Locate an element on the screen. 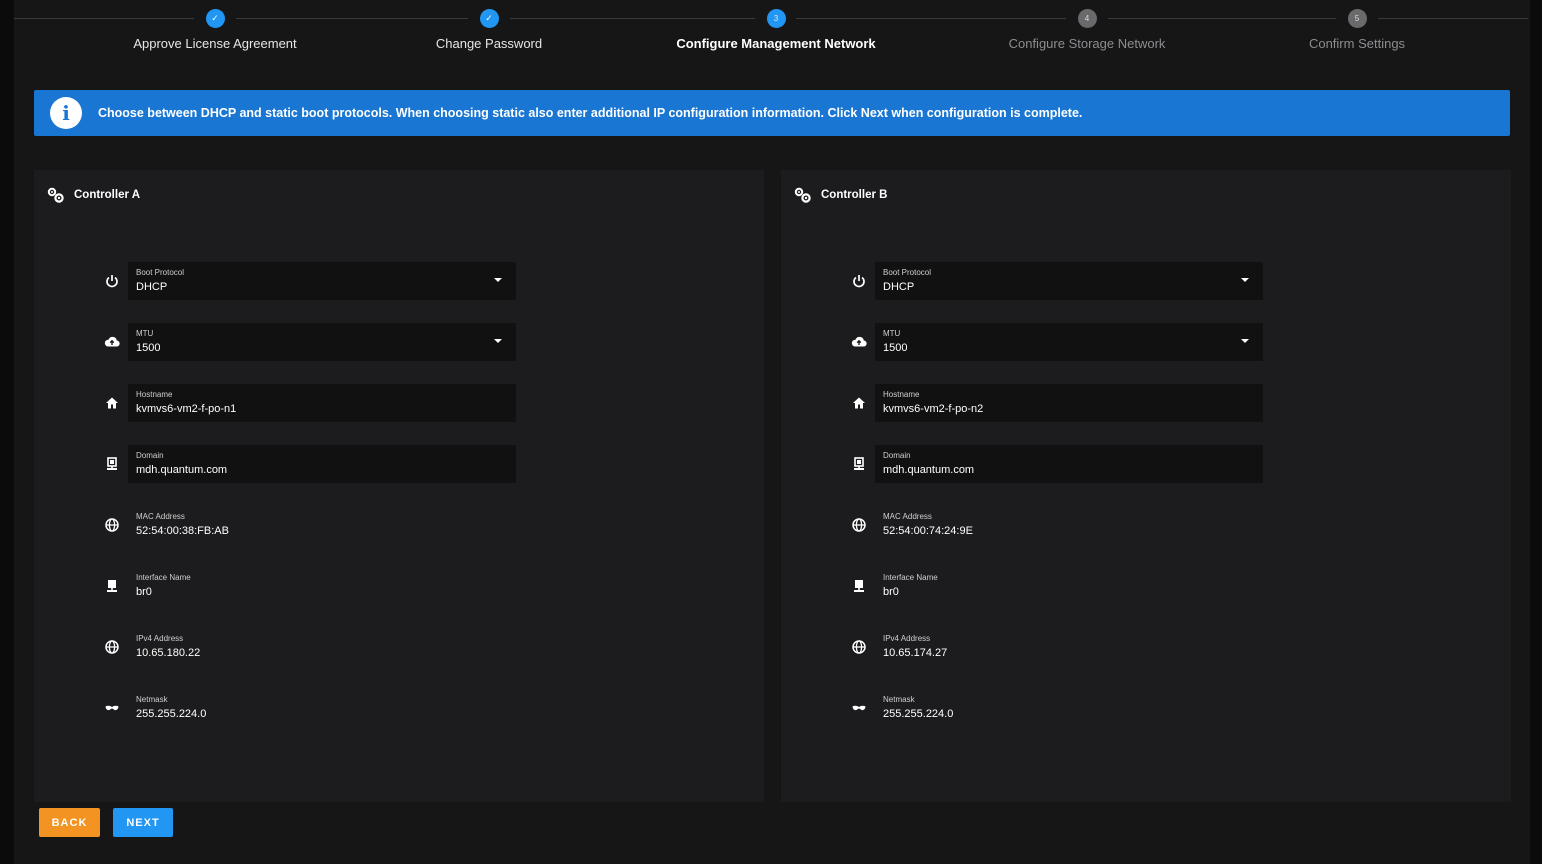 The width and height of the screenshot is (1542, 864). hostname-field: Hostname kvmvs6-vm2-f-po-n2 is located at coordinates (1069, 403).